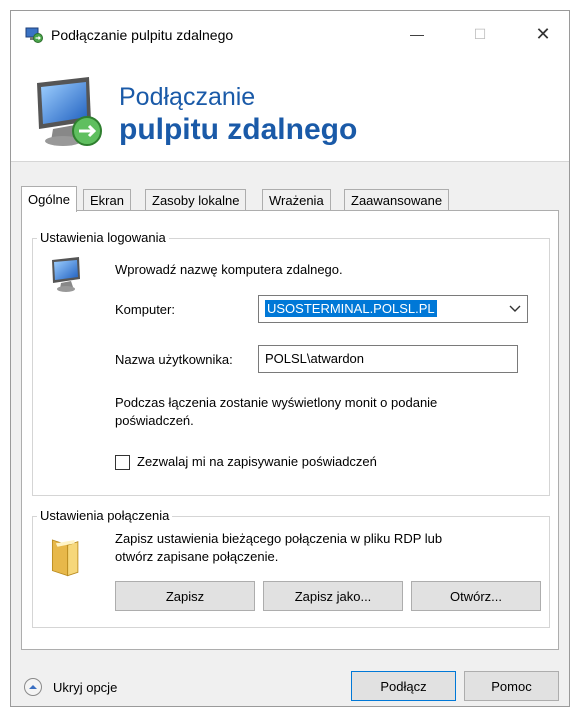 The image size is (571, 708). I want to click on connection-settings-title: Ustawienia połączenia, so click(105, 515).